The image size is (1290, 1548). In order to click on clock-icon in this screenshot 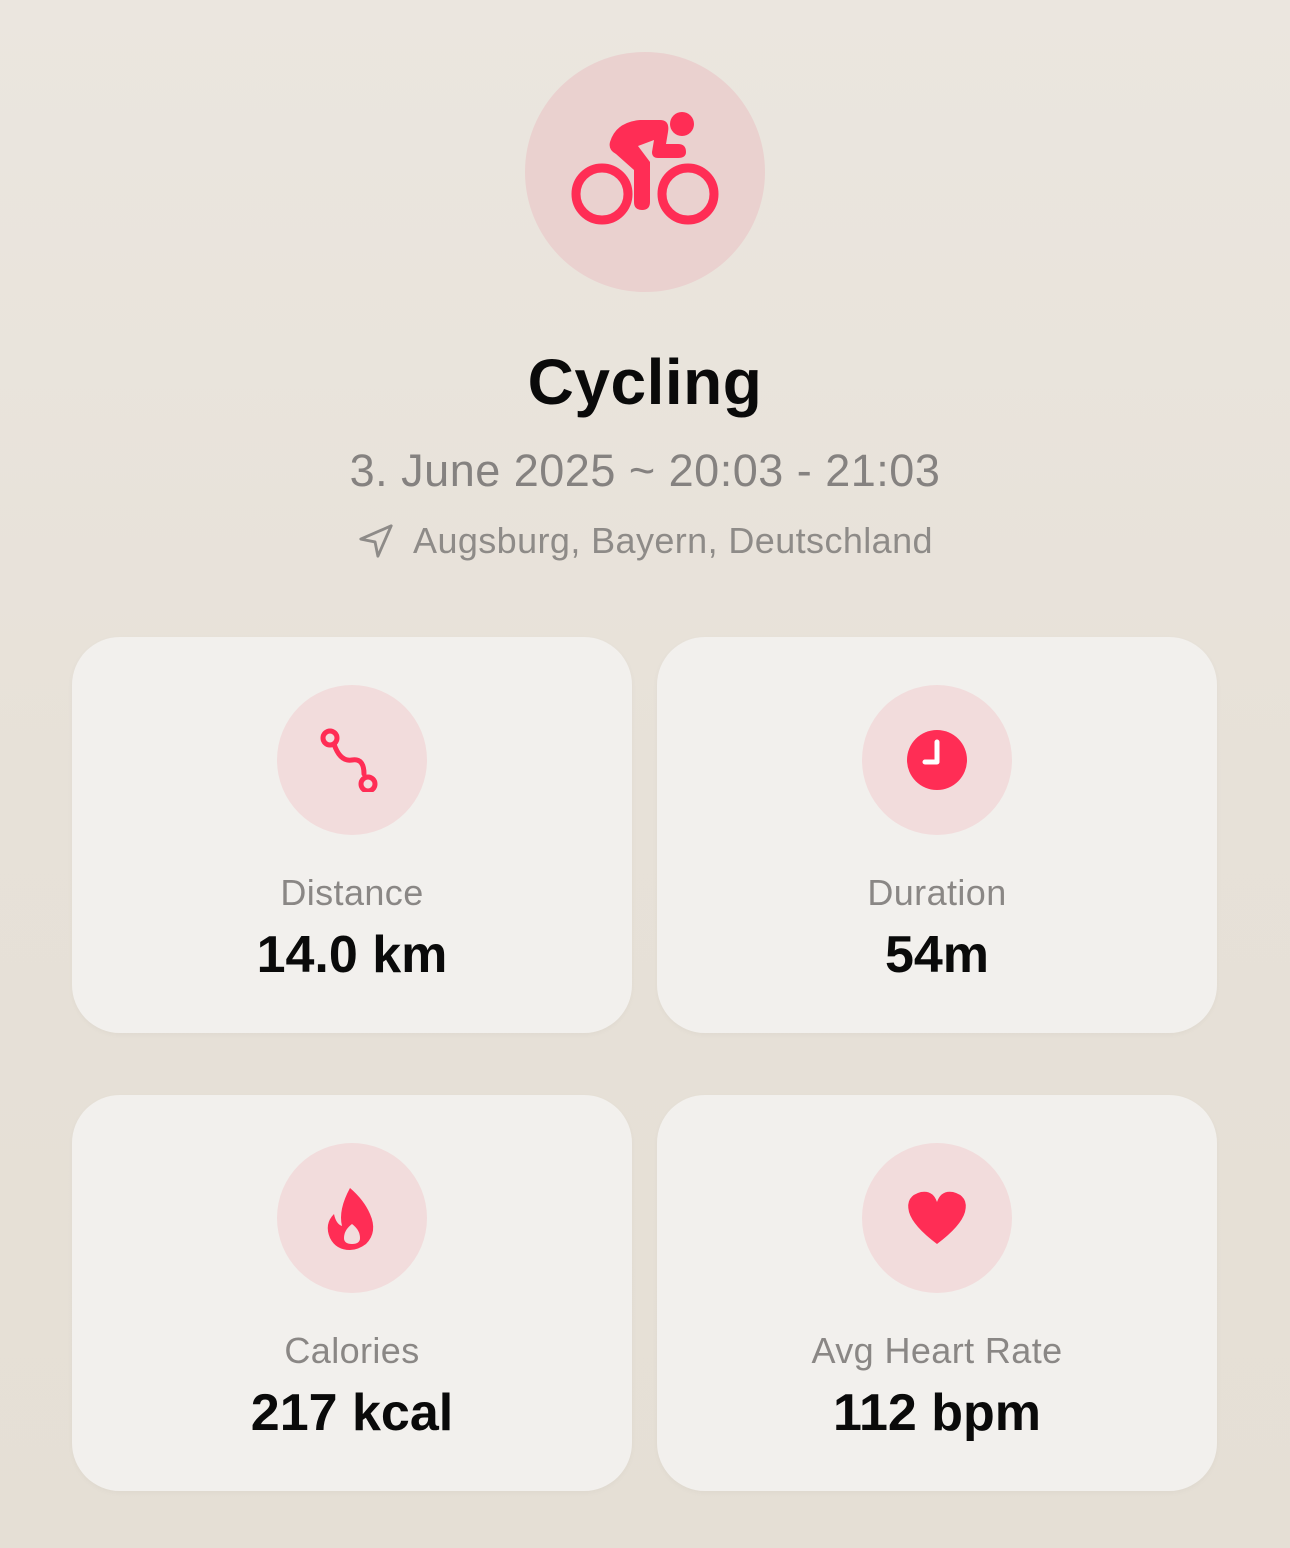, I will do `click(937, 760)`.